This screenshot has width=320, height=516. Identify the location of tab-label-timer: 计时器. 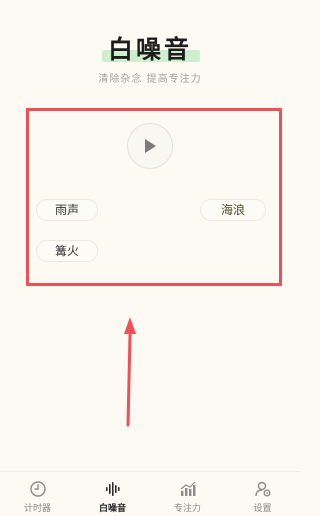
(37, 509).